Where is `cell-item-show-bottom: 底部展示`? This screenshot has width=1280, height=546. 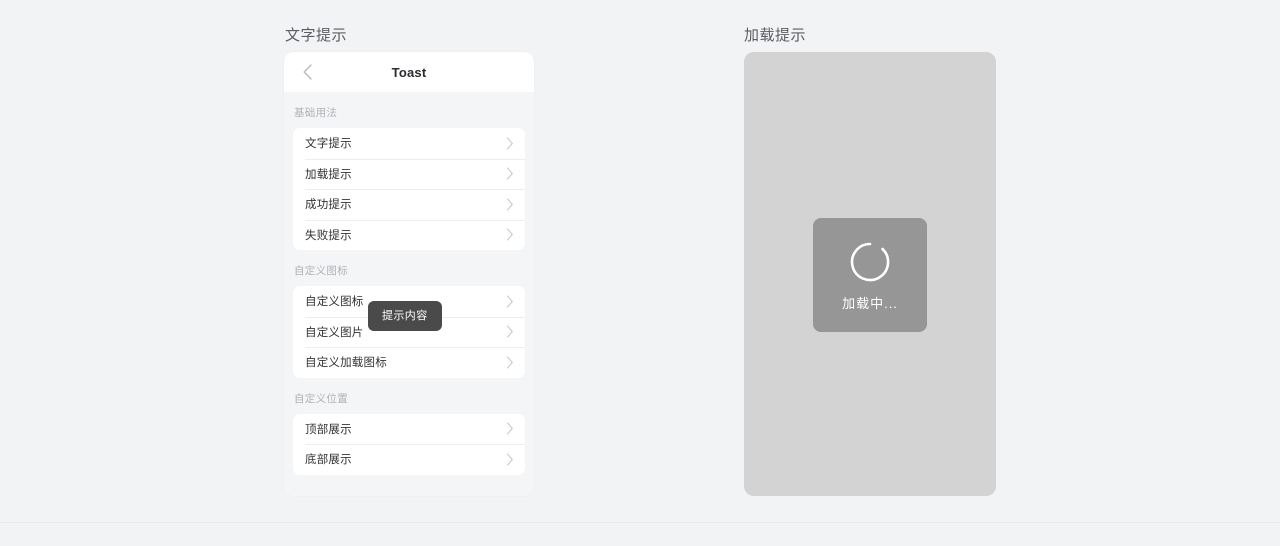
cell-item-show-bottom: 底部展示 is located at coordinates (409, 459).